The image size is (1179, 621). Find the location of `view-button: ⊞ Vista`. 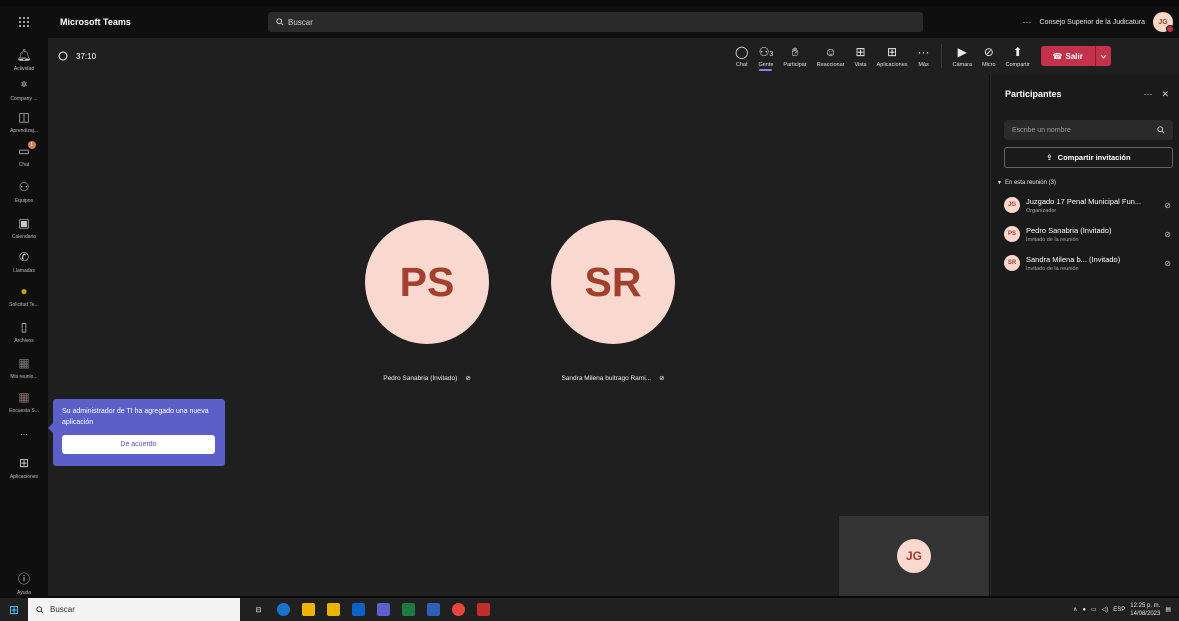

view-button: ⊞ Vista is located at coordinates (860, 56).